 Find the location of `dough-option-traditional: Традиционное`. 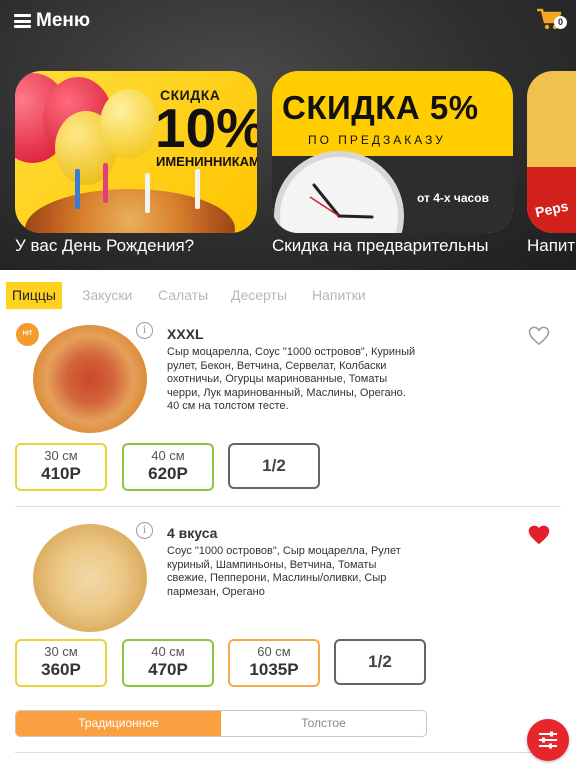

dough-option-traditional: Традиционное is located at coordinates (118, 723).